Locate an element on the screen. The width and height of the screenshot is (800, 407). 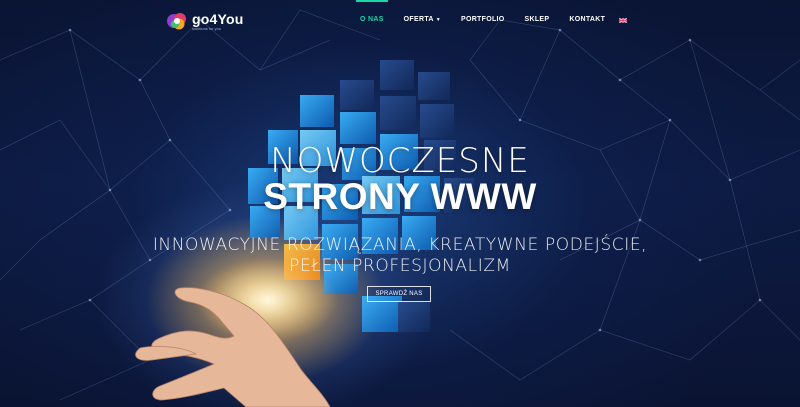
menu-item-label: O NAS is located at coordinates (372, 19).